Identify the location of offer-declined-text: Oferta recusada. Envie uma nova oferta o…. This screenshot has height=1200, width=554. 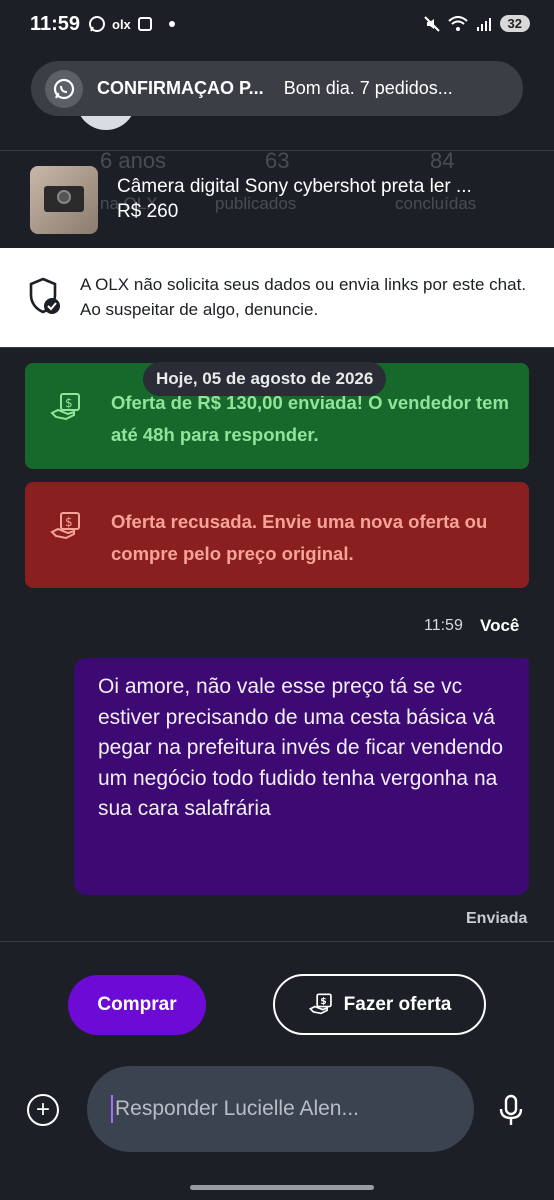
(299, 537).